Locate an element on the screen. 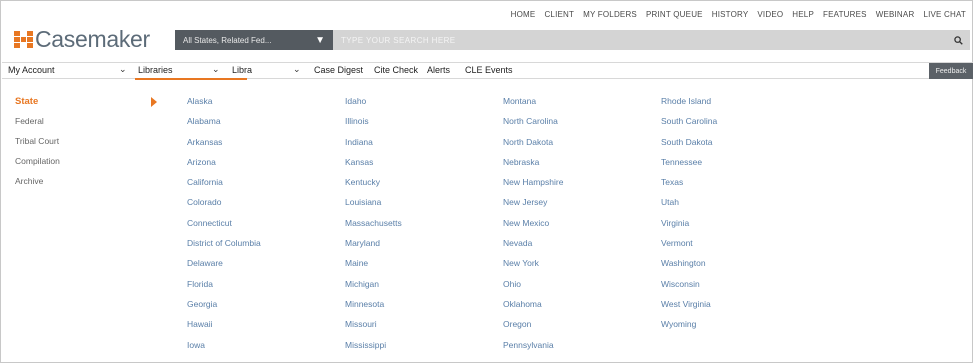 Image resolution: width=973 pixels, height=363 pixels. state-link: Rhode Island is located at coordinates (689, 106).